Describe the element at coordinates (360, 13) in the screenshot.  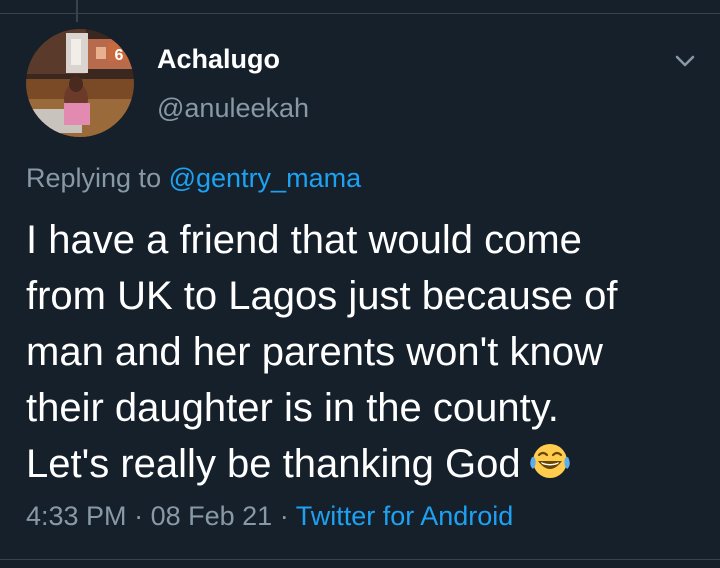
I see `top-divider` at that location.